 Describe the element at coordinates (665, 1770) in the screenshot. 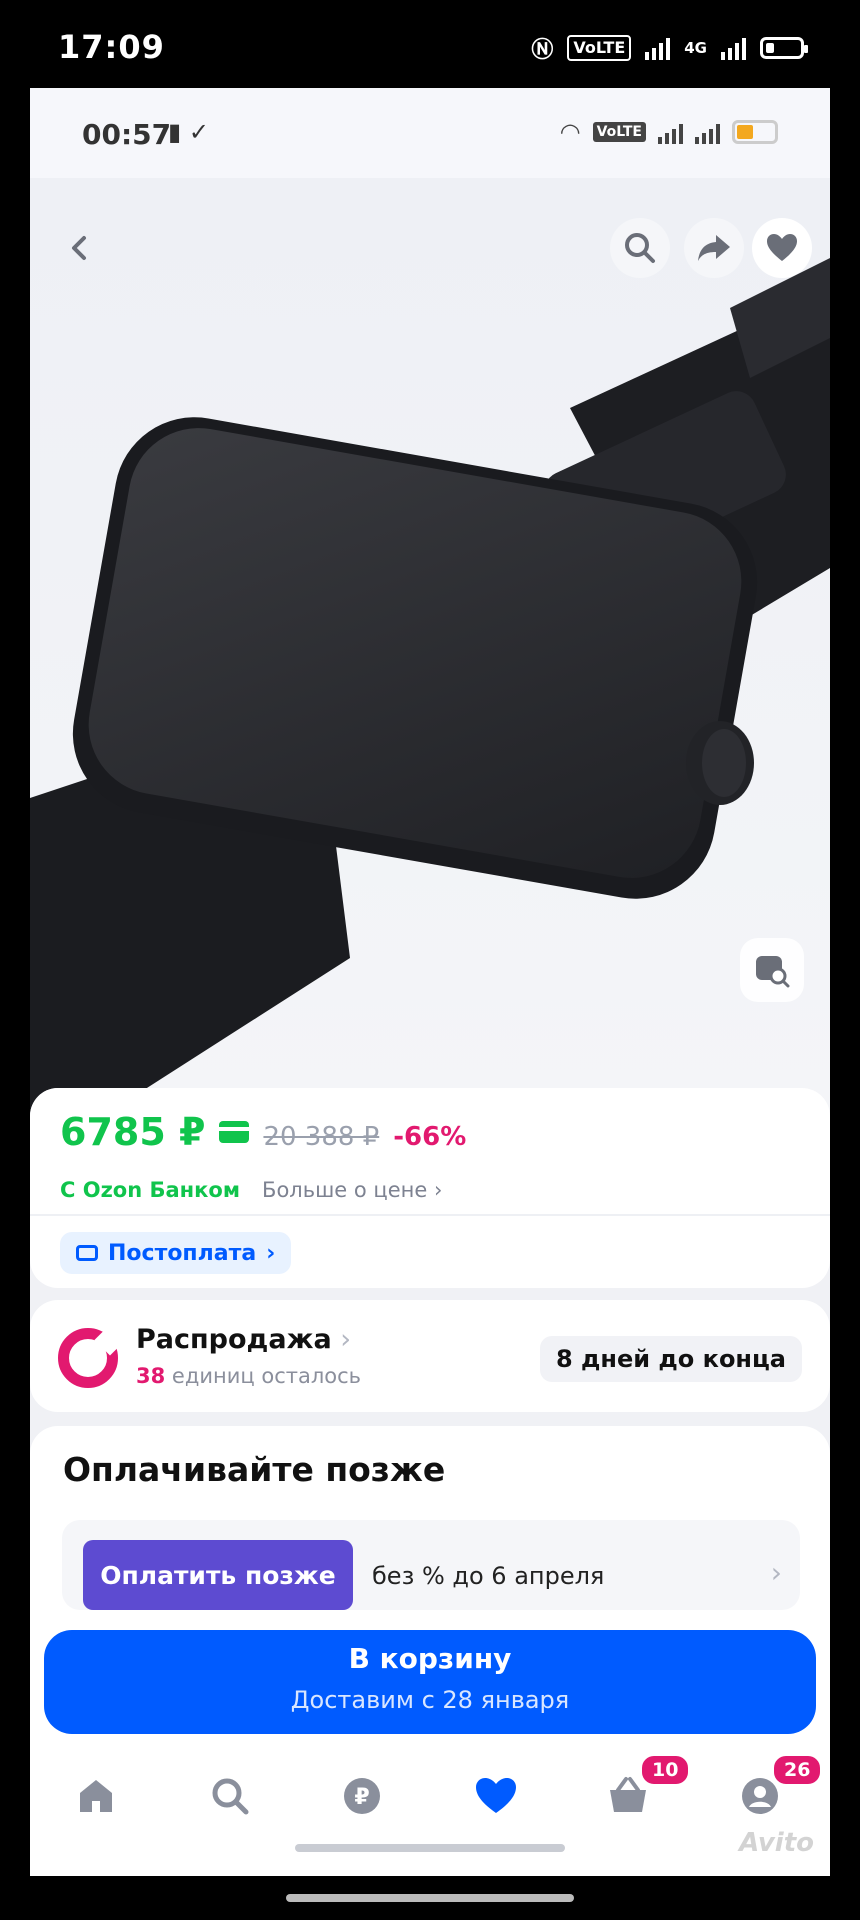

I see `cart-count-badge: 10` at that location.